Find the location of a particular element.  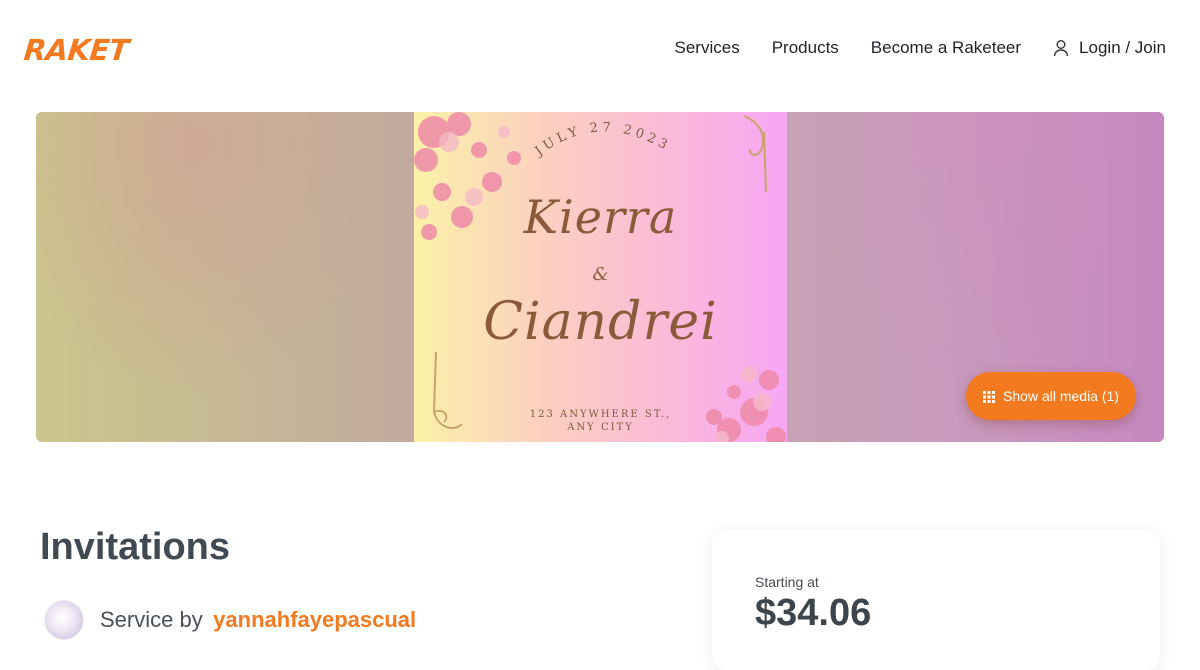

invitation-date: JULY 27 2023 is located at coordinates (600, 142).